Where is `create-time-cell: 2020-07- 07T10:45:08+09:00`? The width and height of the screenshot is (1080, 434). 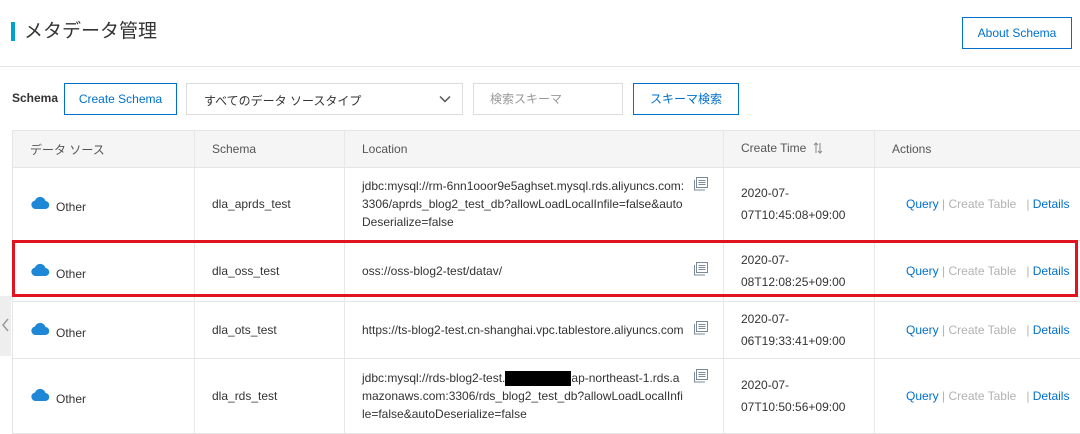 create-time-cell: 2020-07- 07T10:45:08+09:00 is located at coordinates (799, 204).